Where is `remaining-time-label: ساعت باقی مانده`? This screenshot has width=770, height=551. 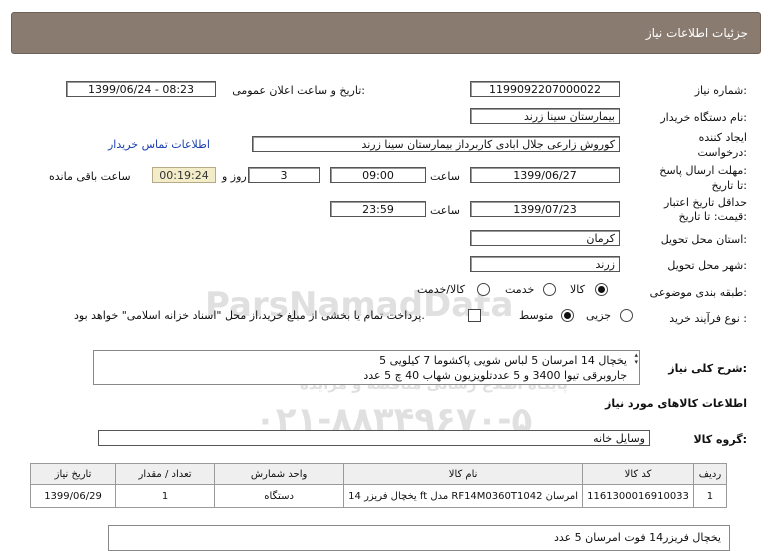 remaining-time-label: ساعت باقی مانده is located at coordinates (90, 176).